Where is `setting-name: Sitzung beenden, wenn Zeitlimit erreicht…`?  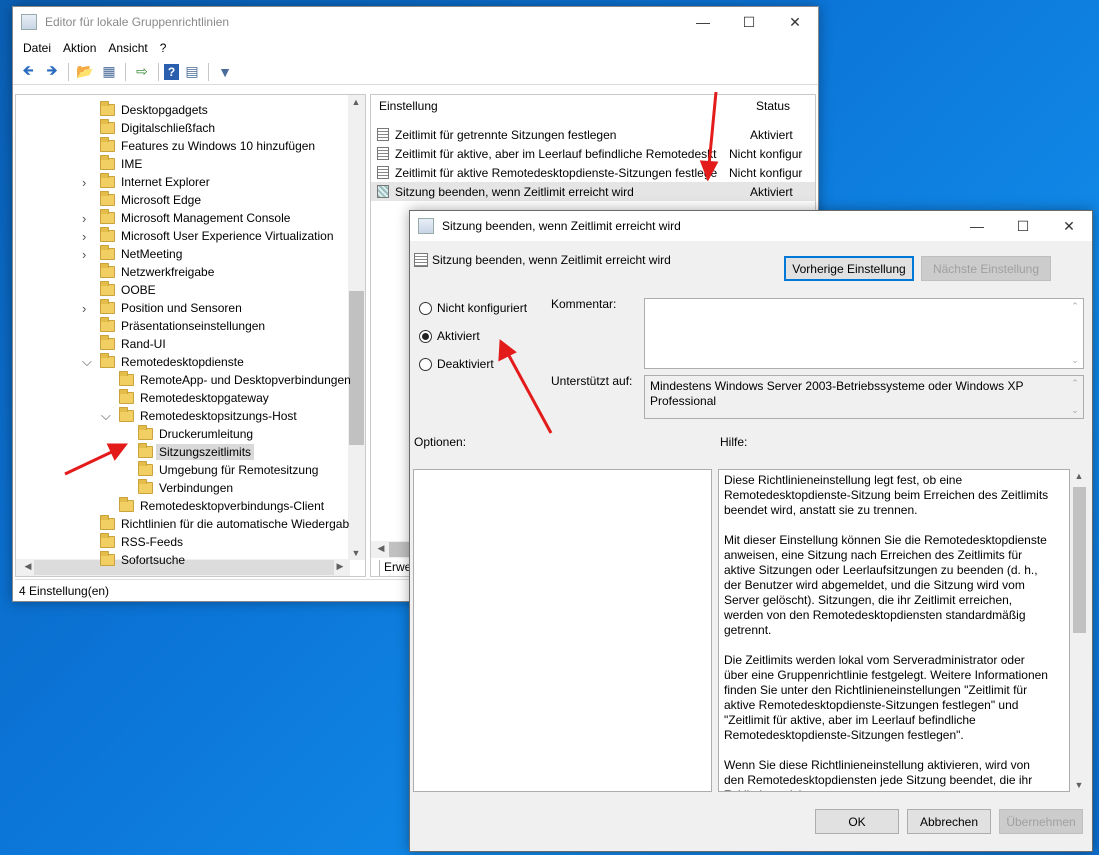 setting-name: Sitzung beenden, wenn Zeitlimit erreicht… is located at coordinates (514, 191).